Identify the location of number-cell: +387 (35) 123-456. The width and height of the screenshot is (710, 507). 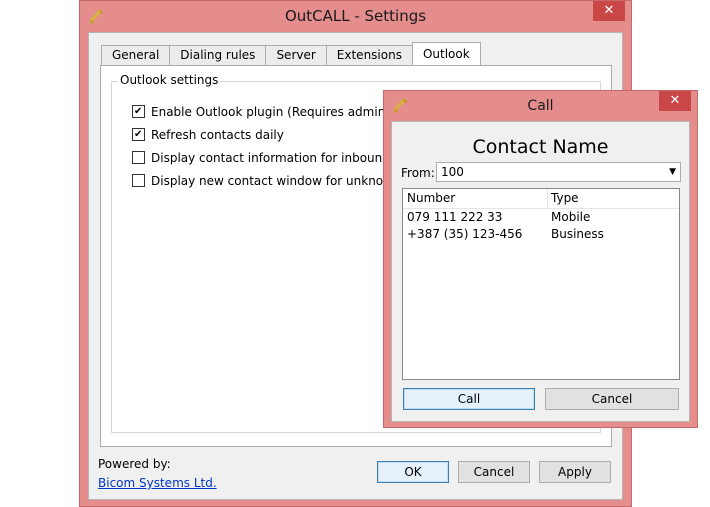
(465, 234).